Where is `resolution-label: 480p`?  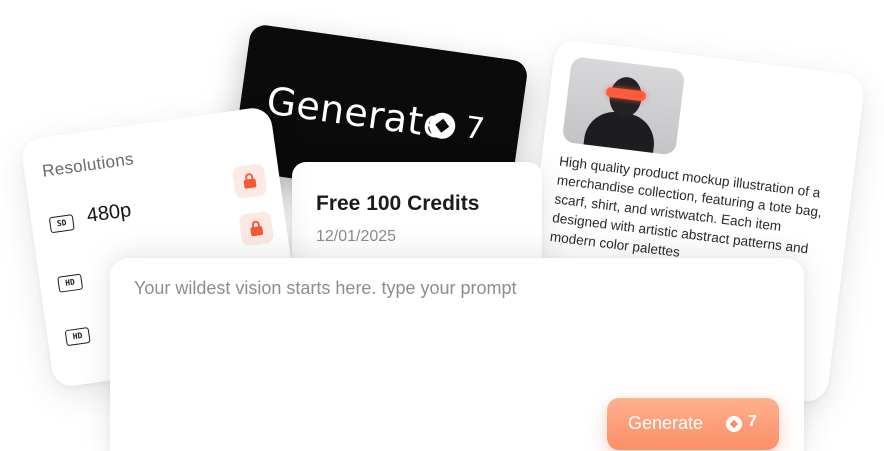 resolution-label: 480p is located at coordinates (109, 213).